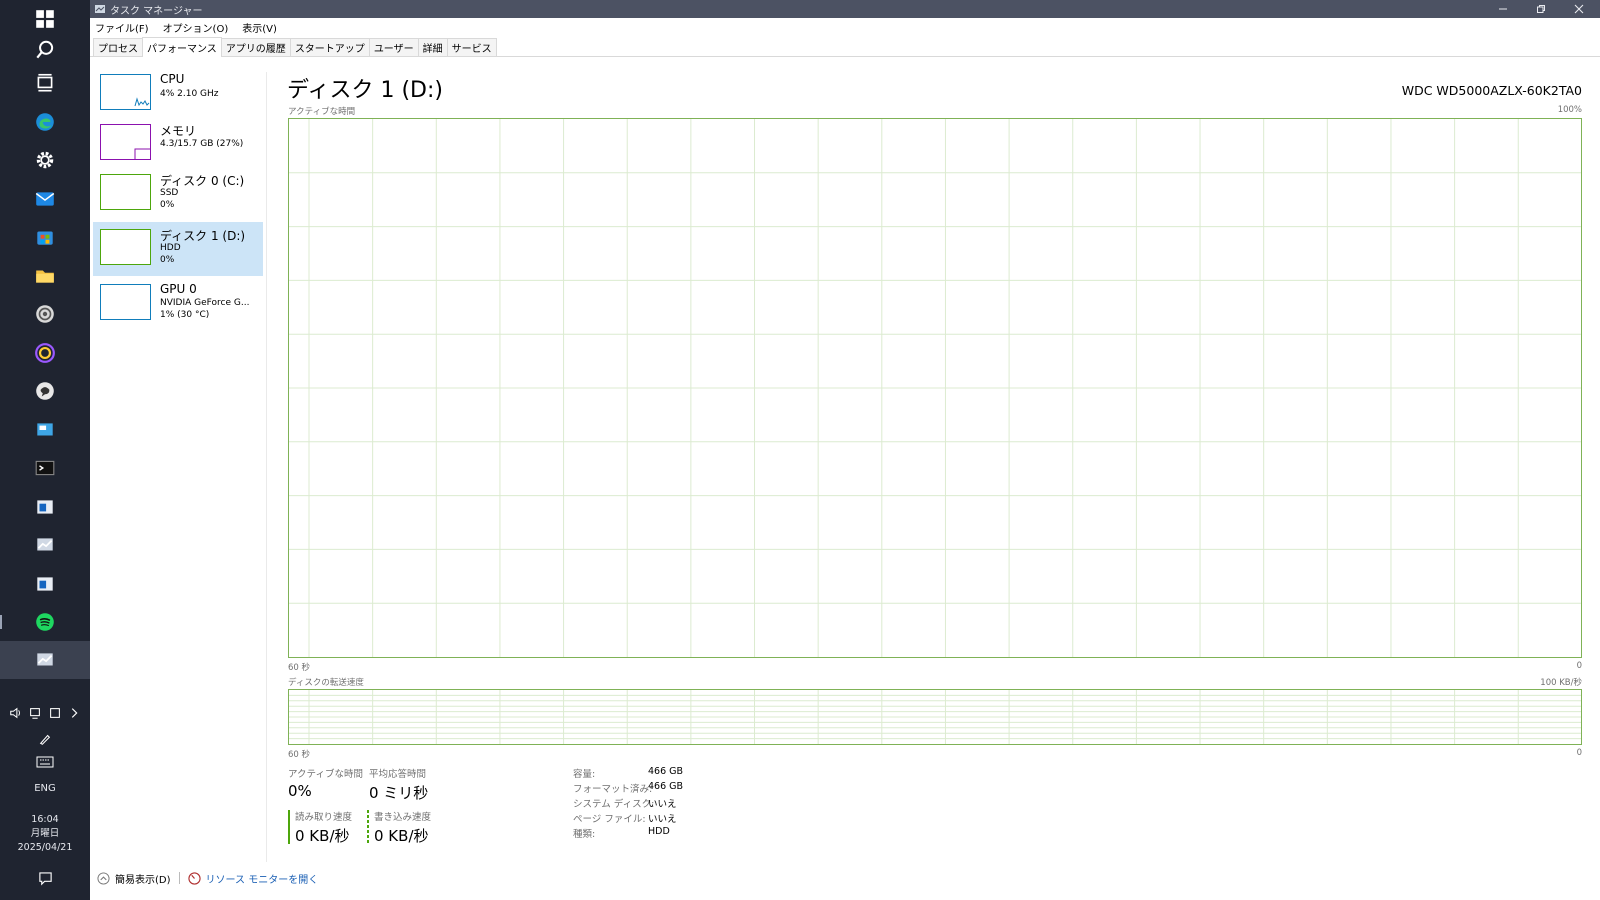 This screenshot has height=900, width=1600. I want to click on tab-performance: パフォーマンス, so click(182, 47).